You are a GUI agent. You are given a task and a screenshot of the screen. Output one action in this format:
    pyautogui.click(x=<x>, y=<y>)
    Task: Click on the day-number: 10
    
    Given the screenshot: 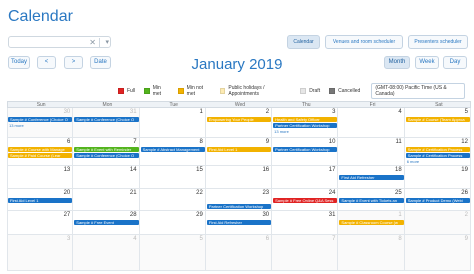 What is the action you would take?
    pyautogui.click(x=332, y=142)
    